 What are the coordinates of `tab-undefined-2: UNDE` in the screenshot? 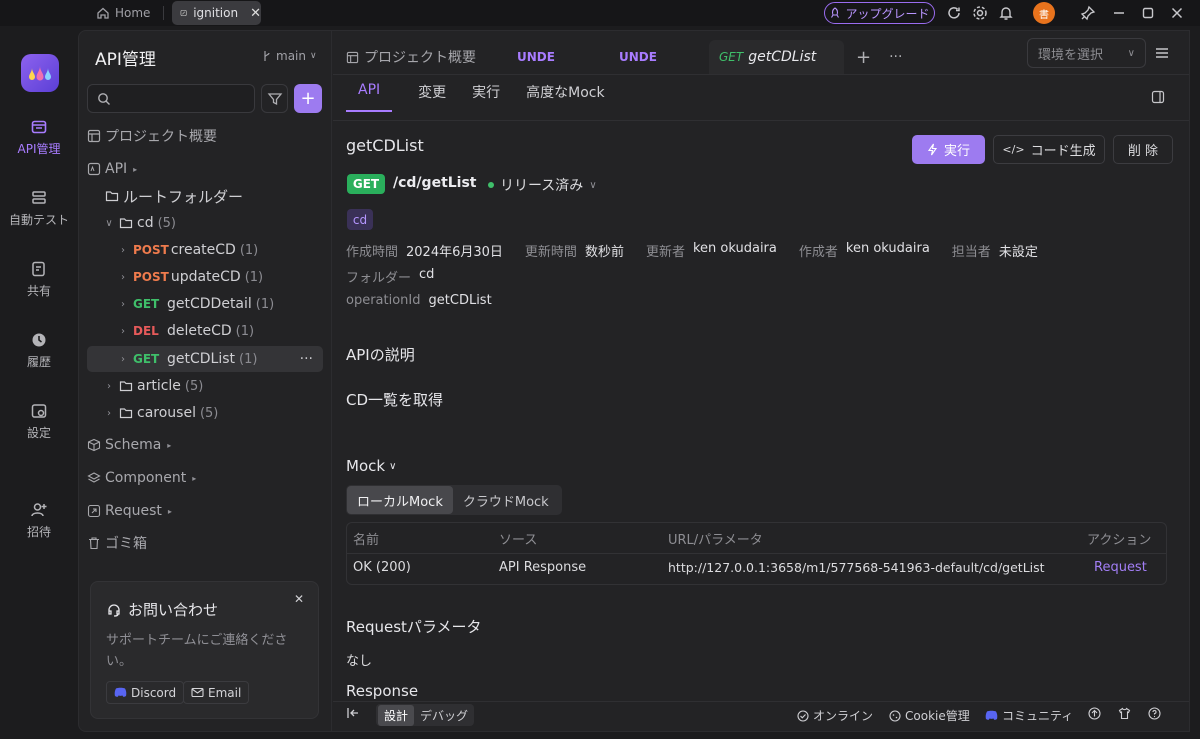 It's located at (659, 57).